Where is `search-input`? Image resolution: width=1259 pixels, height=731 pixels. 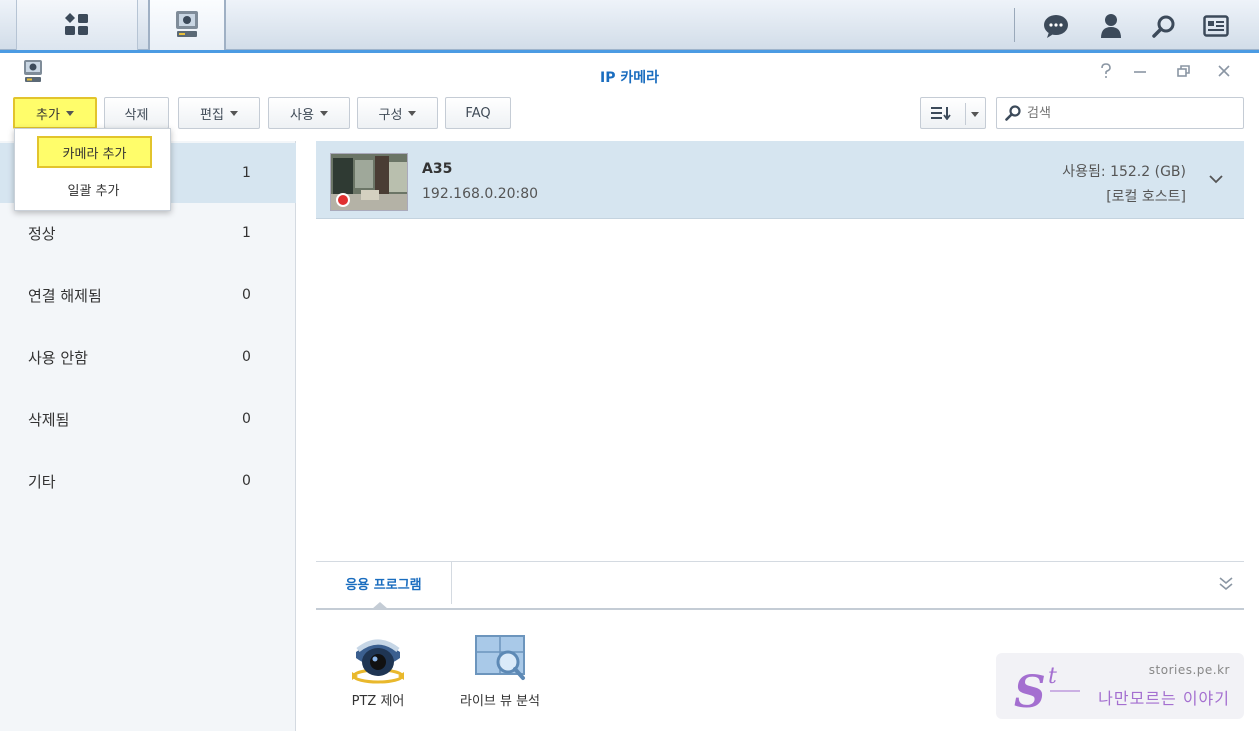
search-input is located at coordinates (1127, 113).